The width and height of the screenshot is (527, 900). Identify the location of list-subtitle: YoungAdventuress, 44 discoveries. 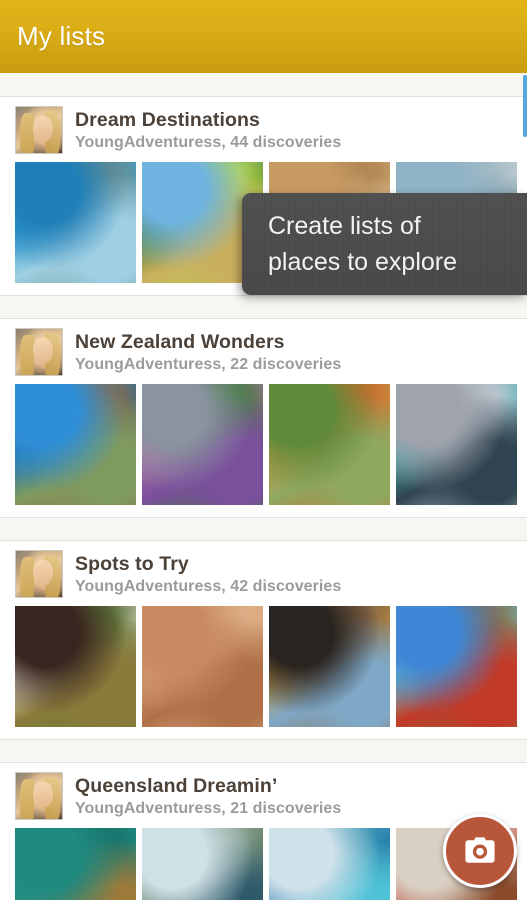
(208, 142).